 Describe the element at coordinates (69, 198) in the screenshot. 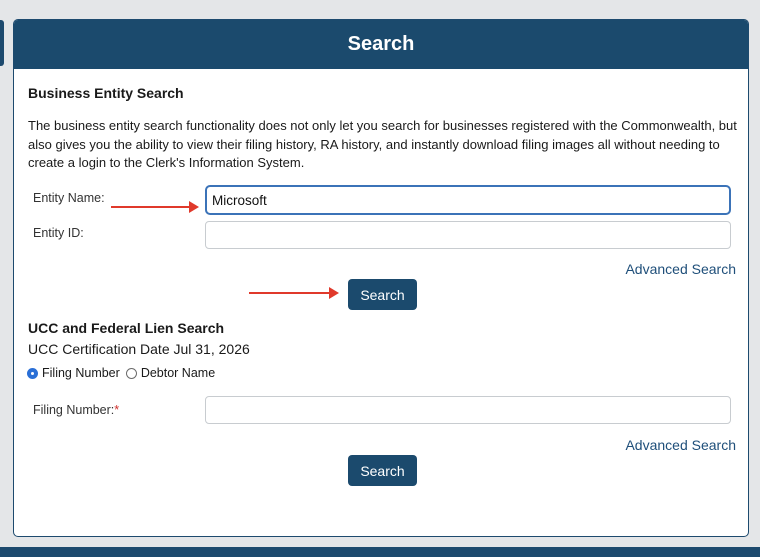

I see `entity-name-label: Entity Name:` at that location.